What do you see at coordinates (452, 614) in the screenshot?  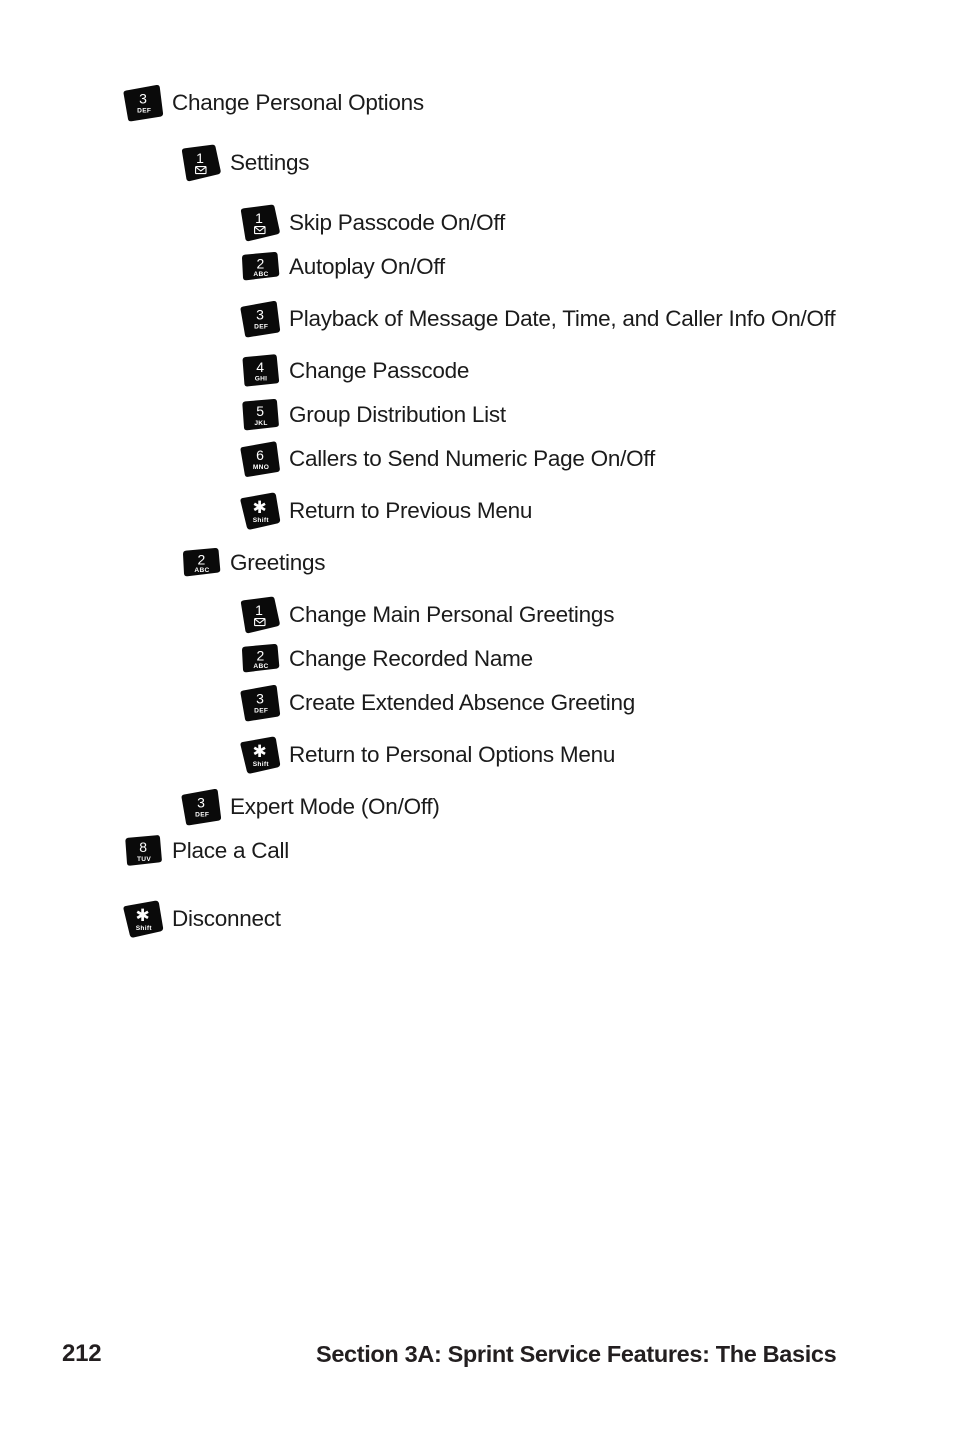 I see `menu-item-label: Change Main Personal Greetings` at bounding box center [452, 614].